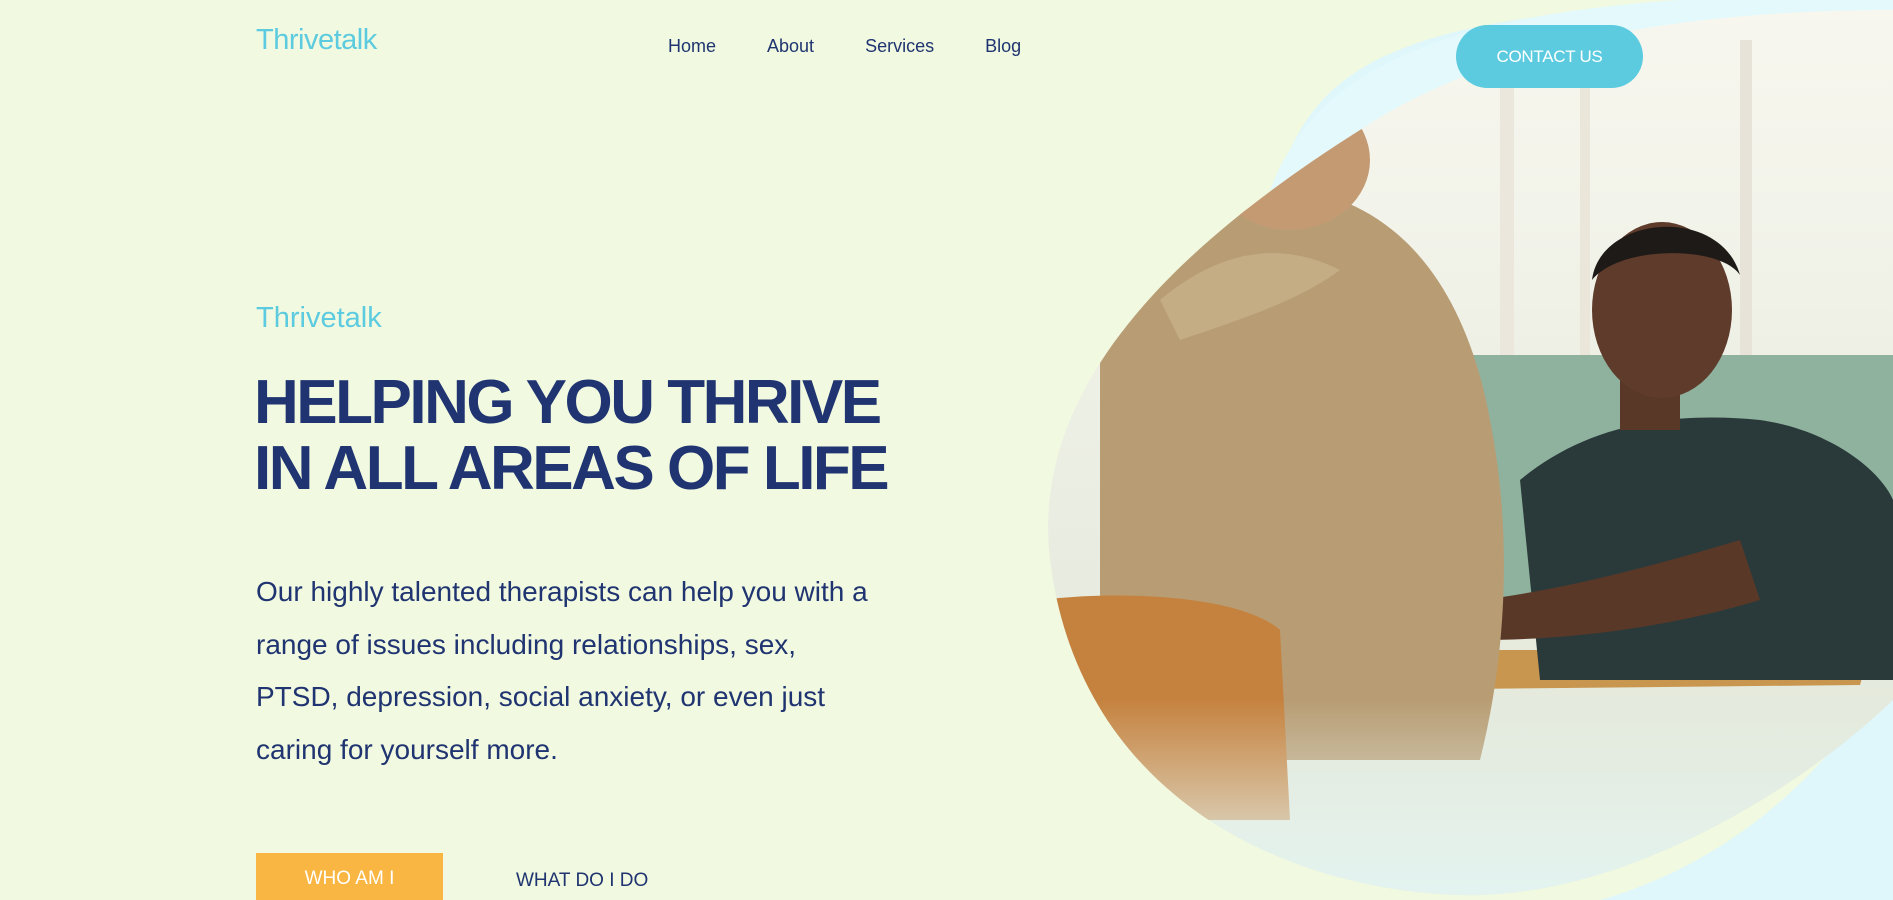 Image resolution: width=1893 pixels, height=900 pixels. I want to click on hero-eyebrow: Thrivetalk, so click(319, 318).